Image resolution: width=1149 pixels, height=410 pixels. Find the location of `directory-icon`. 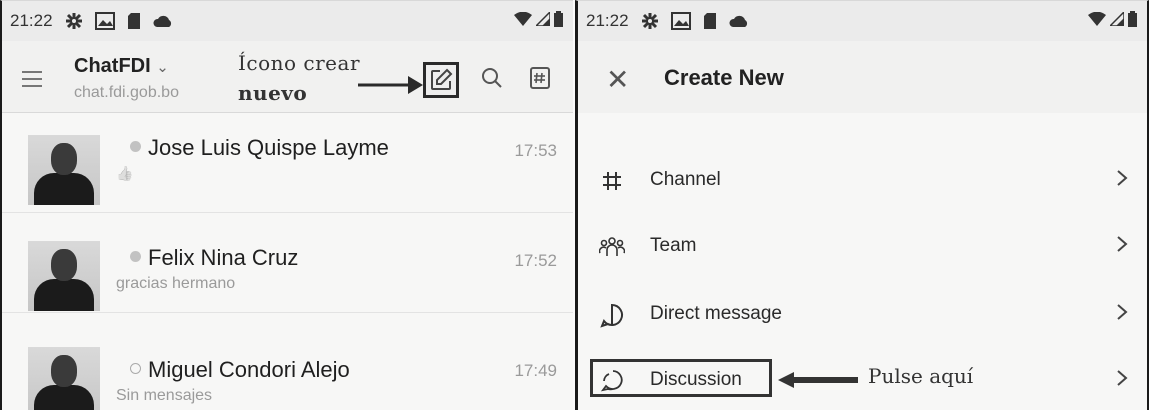

directory-icon is located at coordinates (540, 78).